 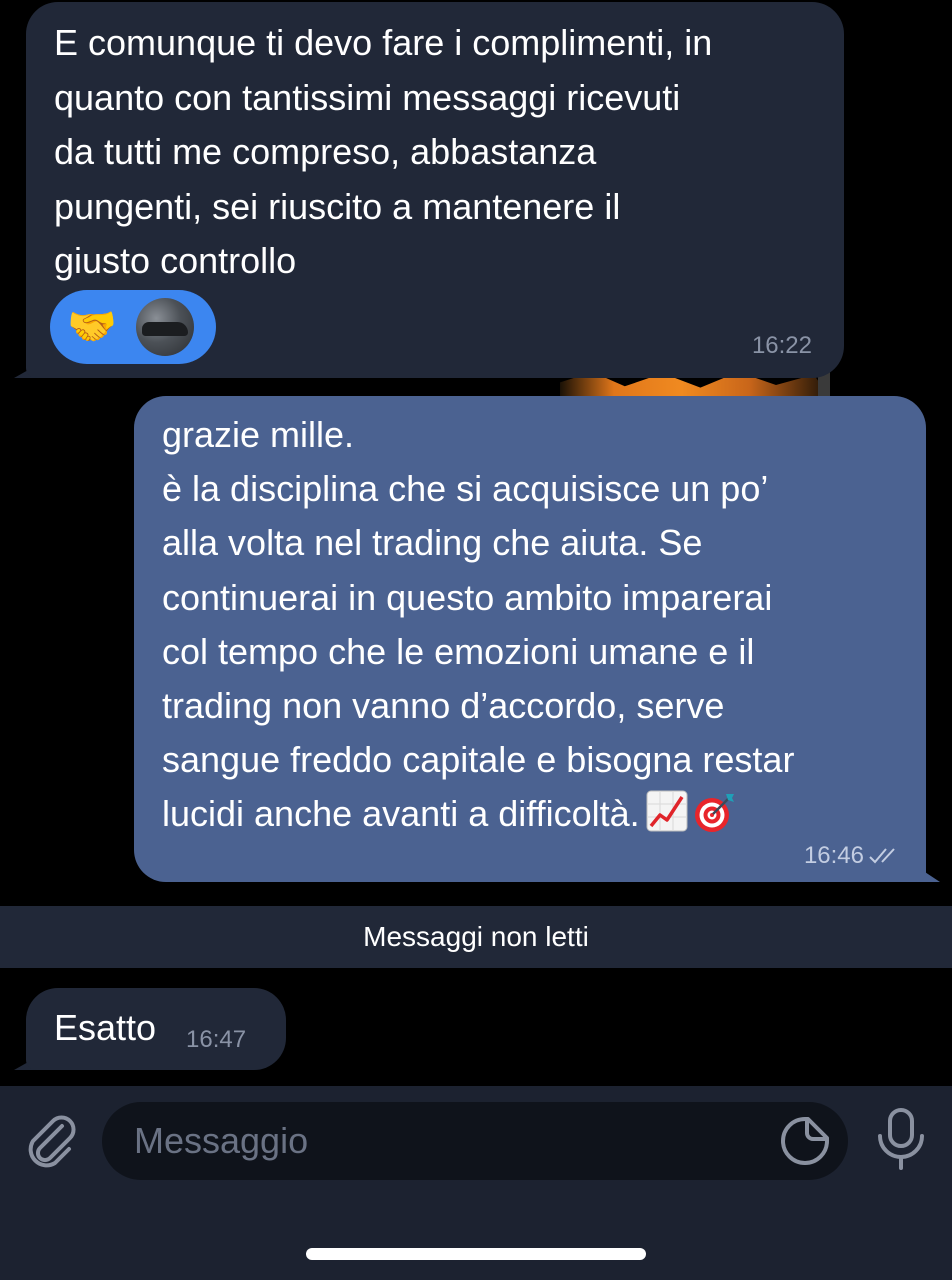 What do you see at coordinates (216, 1039) in the screenshot?
I see `message-time: 16:47` at bounding box center [216, 1039].